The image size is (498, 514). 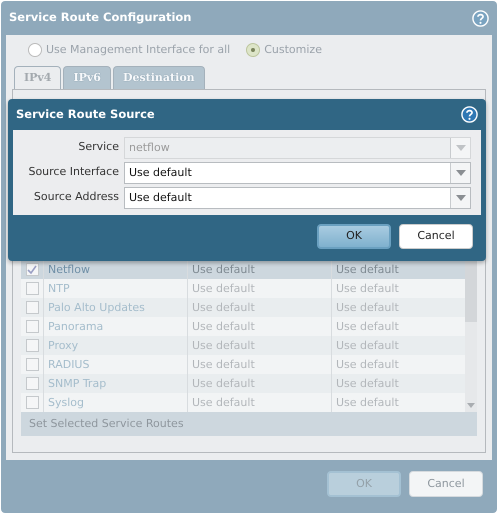 What do you see at coordinates (293, 50) in the screenshot?
I see `radio-label: Customize` at bounding box center [293, 50].